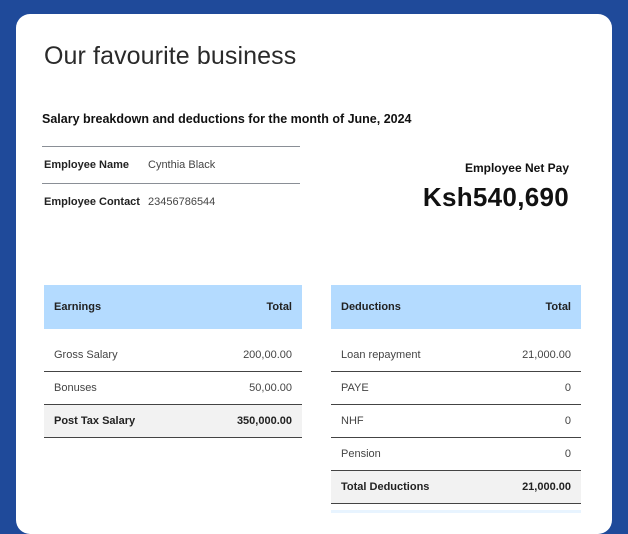  Describe the element at coordinates (495, 197) in the screenshot. I see `net-pay-value: Ksh540,690` at that location.